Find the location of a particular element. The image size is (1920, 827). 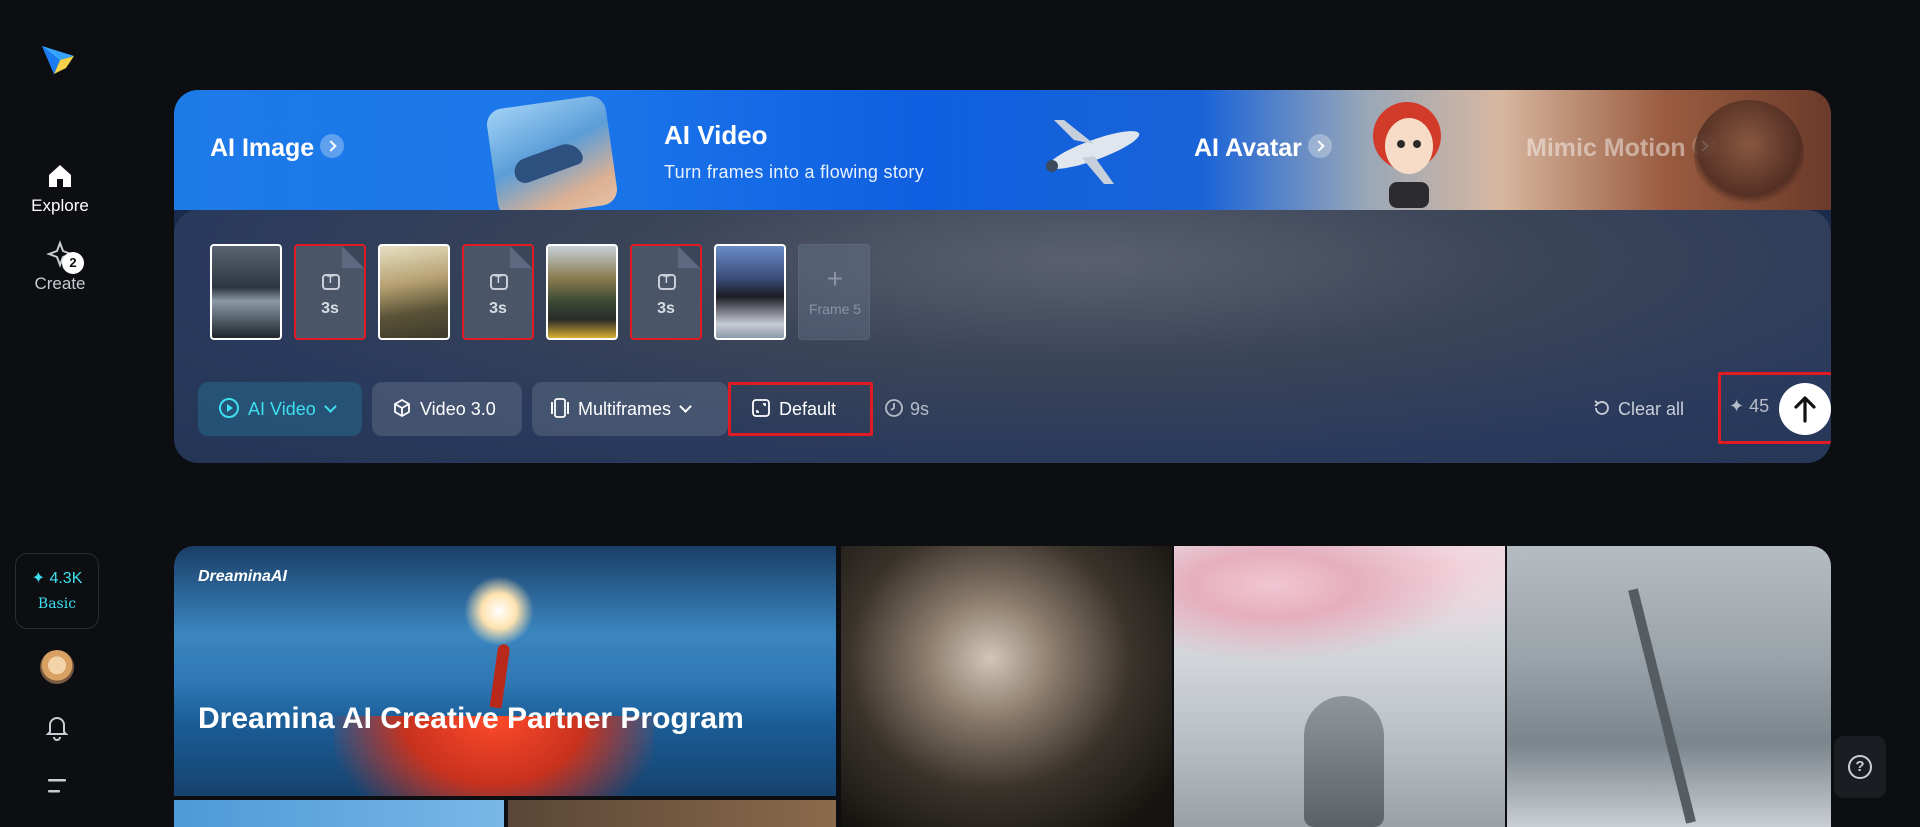

dreamina-logo-icon is located at coordinates (58, 58).